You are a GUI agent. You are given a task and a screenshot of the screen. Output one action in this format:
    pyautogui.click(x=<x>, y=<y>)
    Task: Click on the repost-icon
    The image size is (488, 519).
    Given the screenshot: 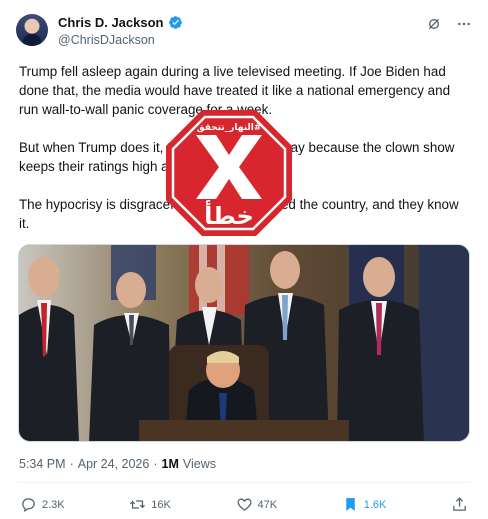 What is the action you would take?
    pyautogui.click(x=138, y=504)
    